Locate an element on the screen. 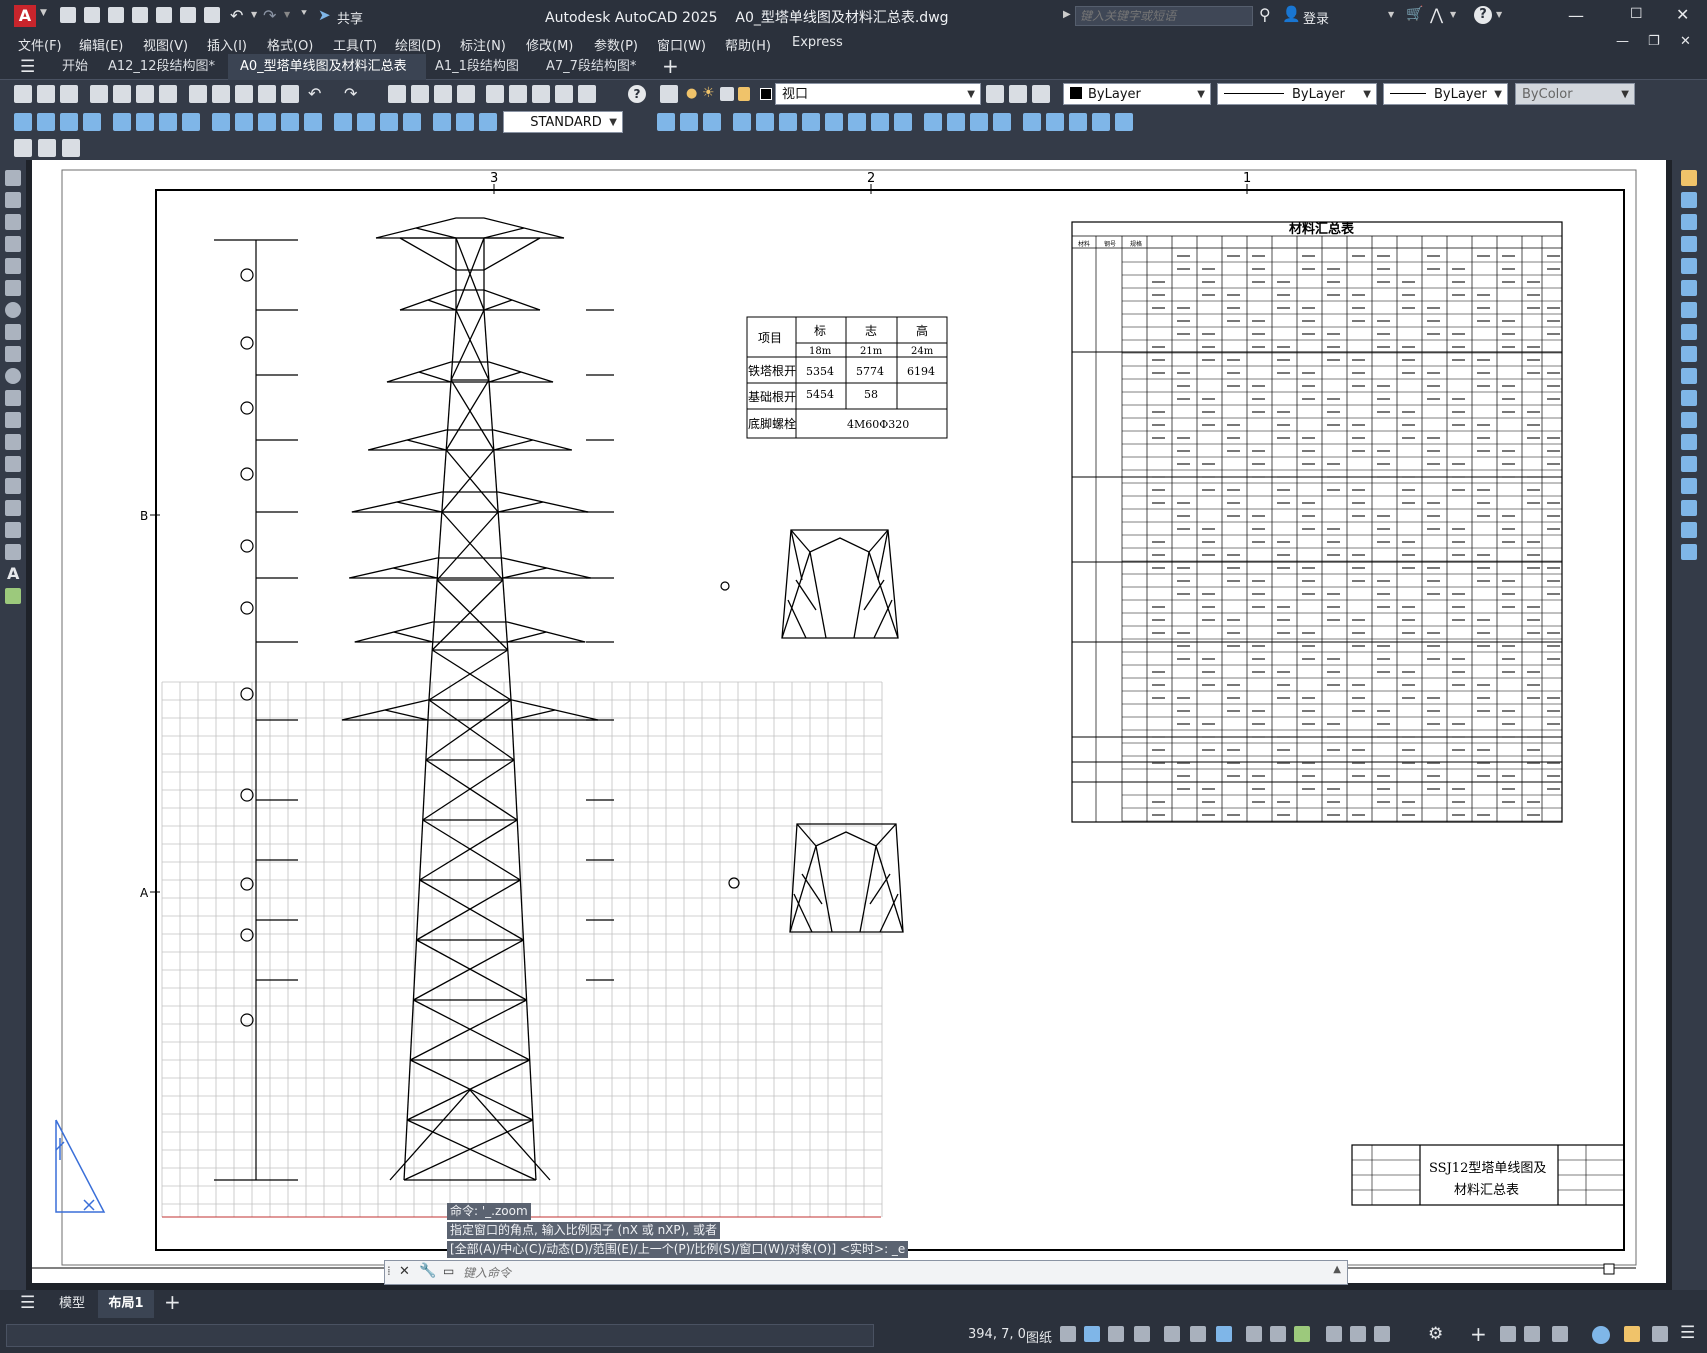 Image resolution: width=1707 pixels, height=1353 pixels. insert-block-icon is located at coordinates (13, 420).